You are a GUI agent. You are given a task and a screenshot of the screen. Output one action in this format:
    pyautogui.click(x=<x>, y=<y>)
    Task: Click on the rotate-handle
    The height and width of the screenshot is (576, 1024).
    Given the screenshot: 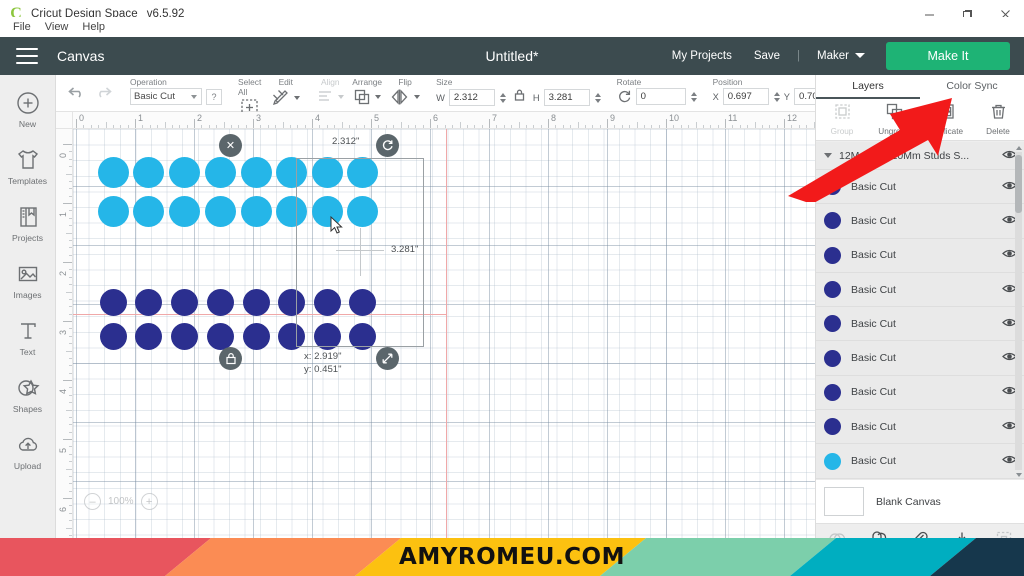 What is the action you would take?
    pyautogui.click(x=387, y=145)
    